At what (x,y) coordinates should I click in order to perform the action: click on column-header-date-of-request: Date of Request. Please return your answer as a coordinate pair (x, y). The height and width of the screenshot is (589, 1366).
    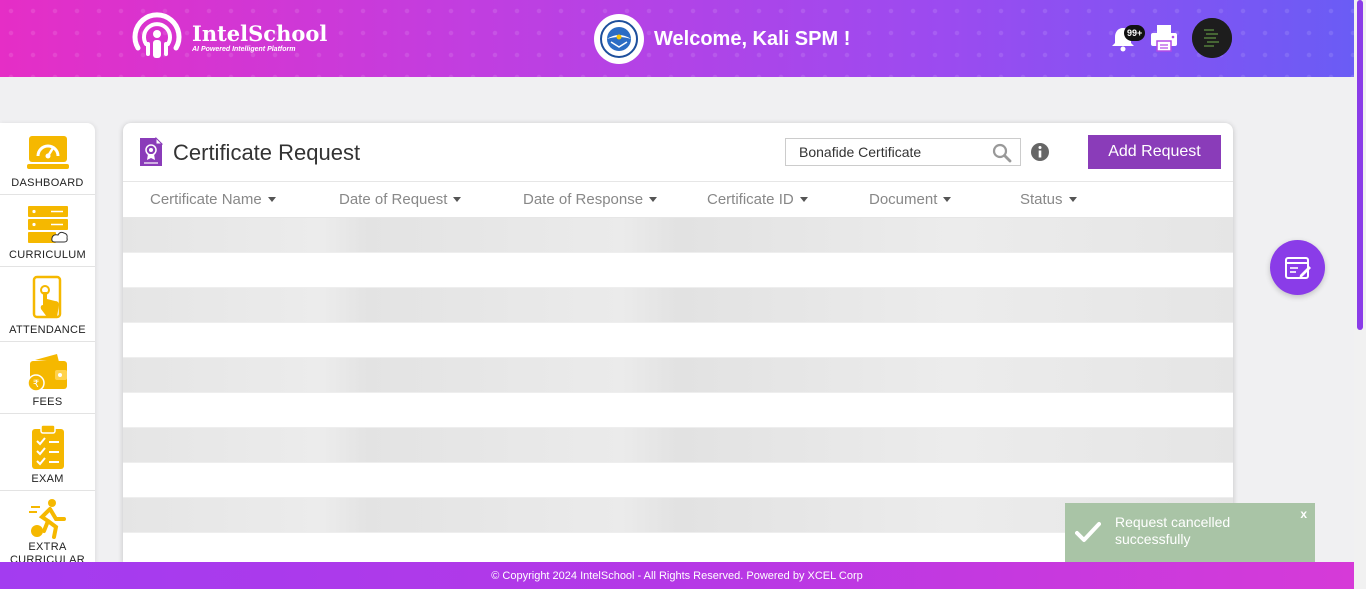
    Looking at the image, I should click on (400, 199).